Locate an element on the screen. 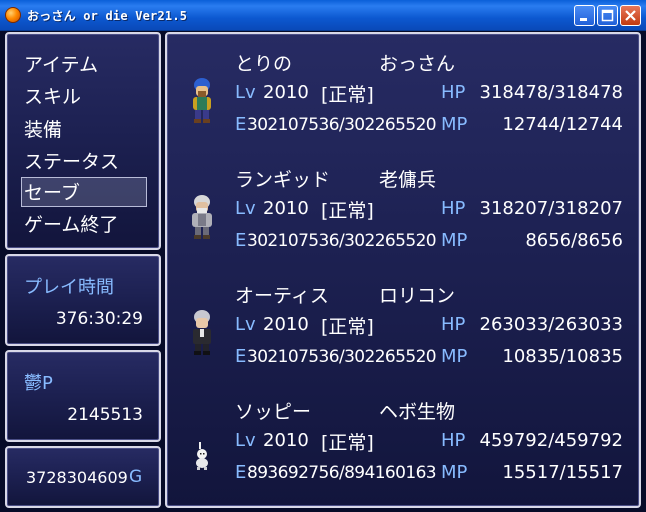 The image size is (646, 512). menu-item-skill: スキル is located at coordinates (52, 95).